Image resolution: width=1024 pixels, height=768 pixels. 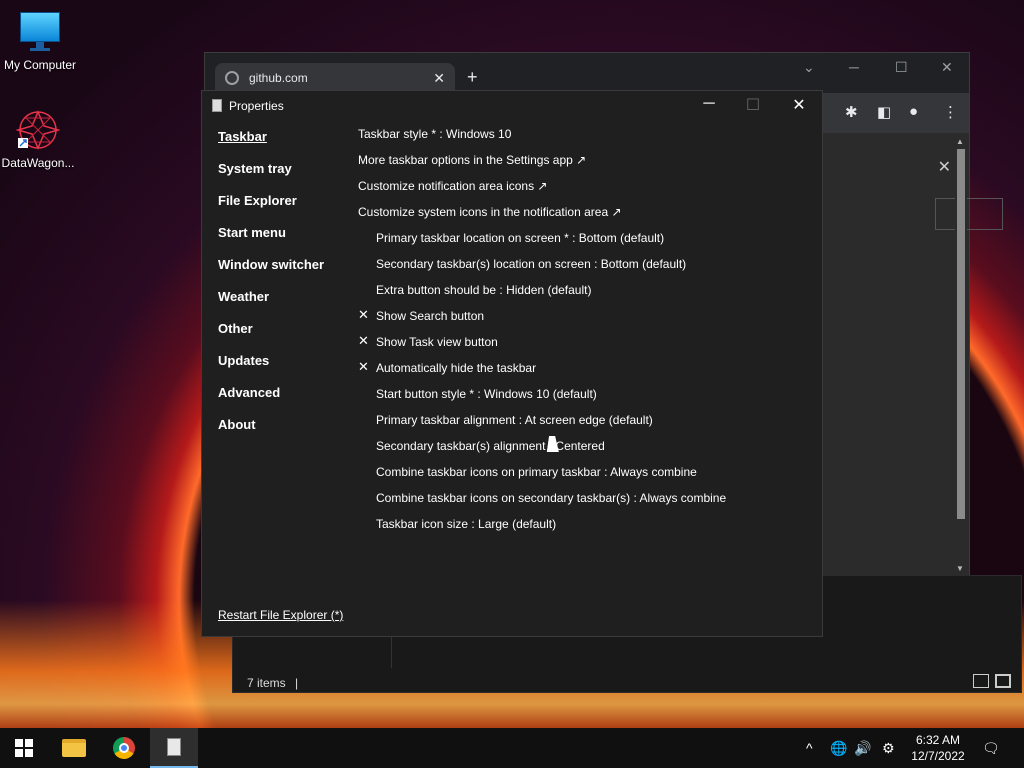 I want to click on close-icon: ✕, so click(x=944, y=167).